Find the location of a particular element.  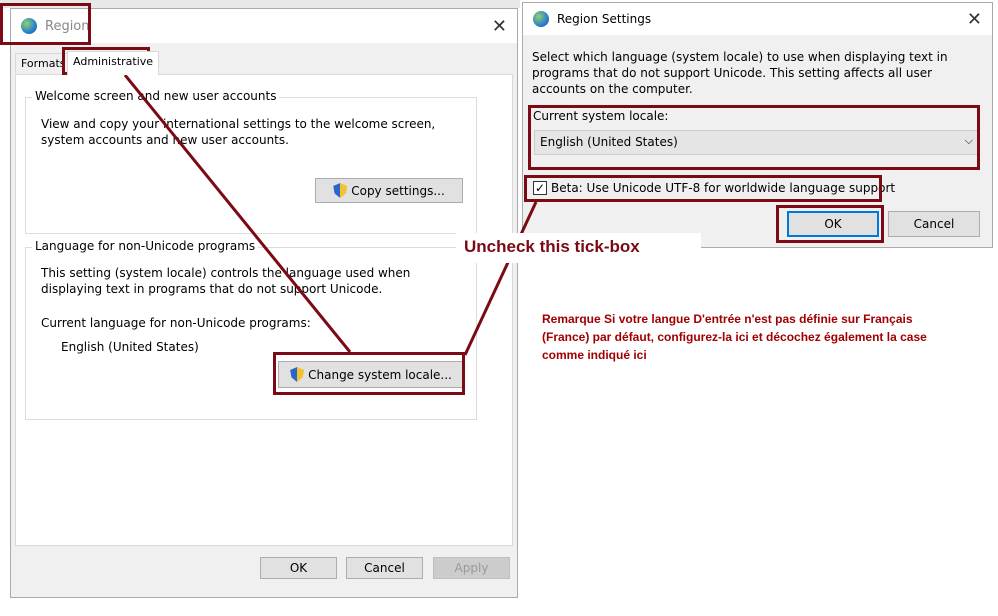

tab-administrative: Administrative is located at coordinates (113, 63).